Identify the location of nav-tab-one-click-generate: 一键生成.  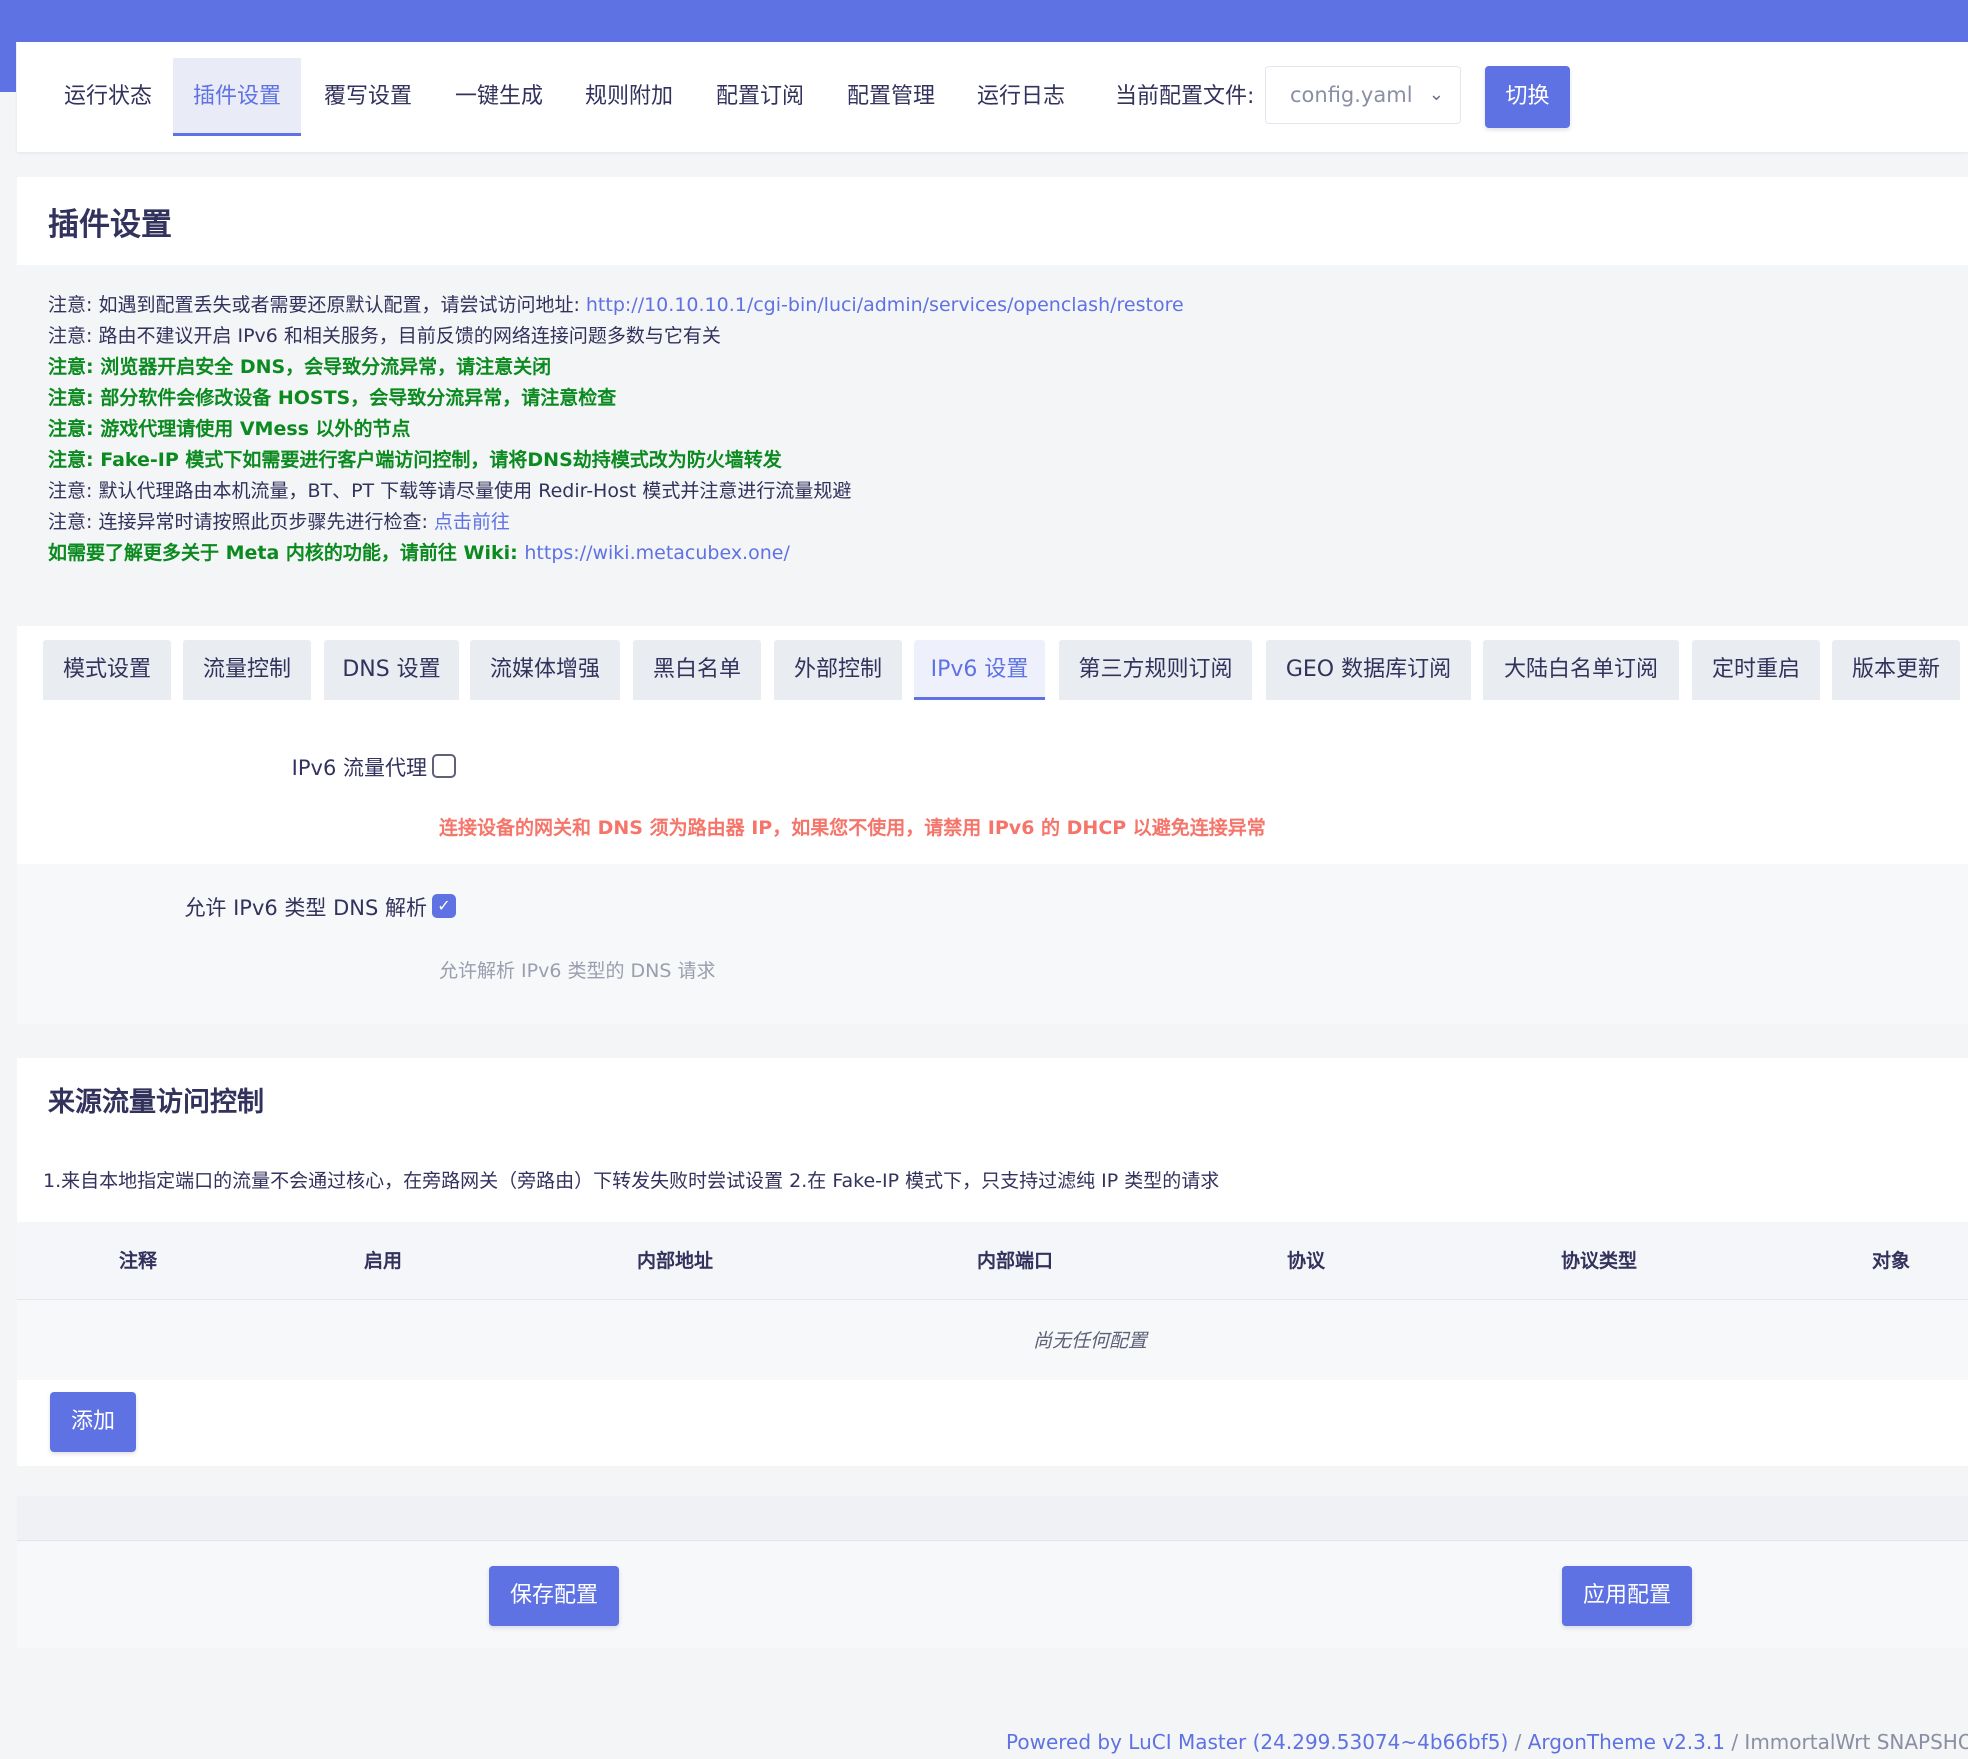
(499, 97).